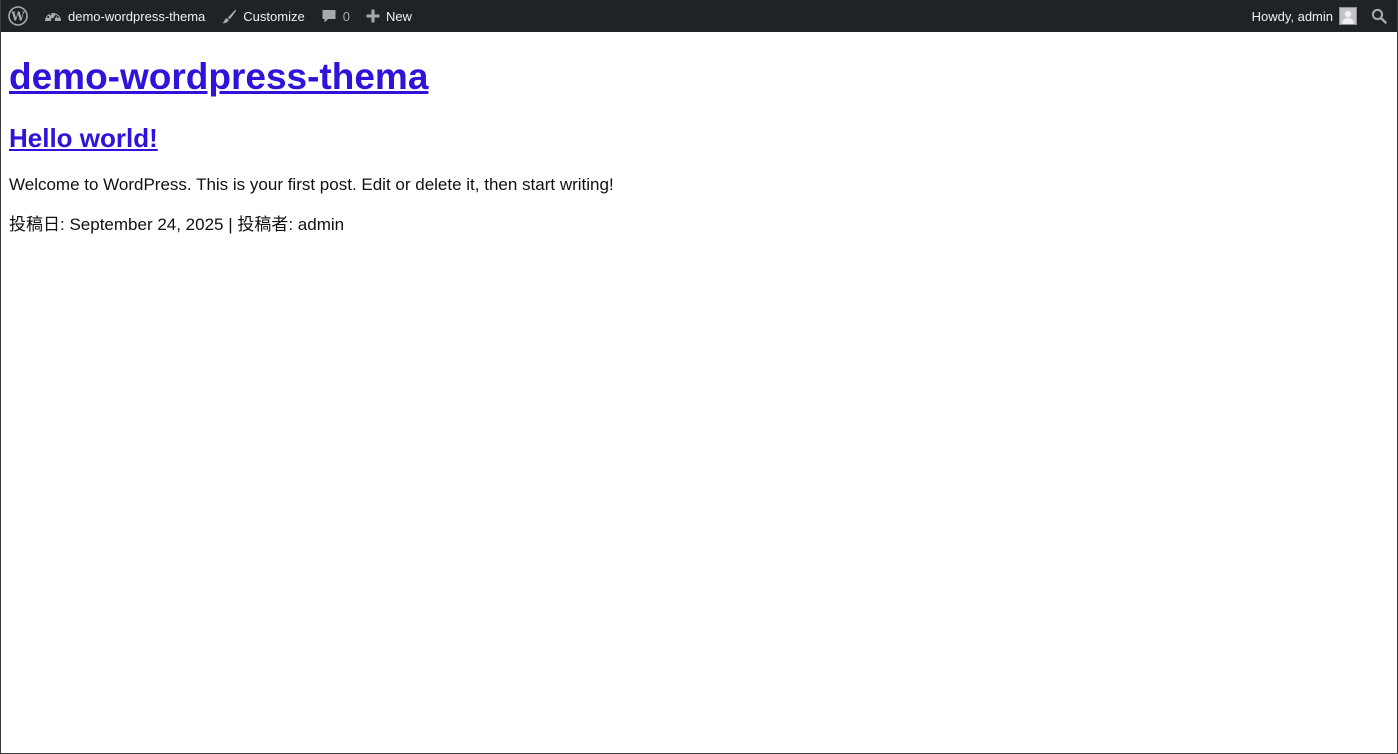 Image resolution: width=1398 pixels, height=754 pixels. I want to click on new-label: New, so click(398, 16).